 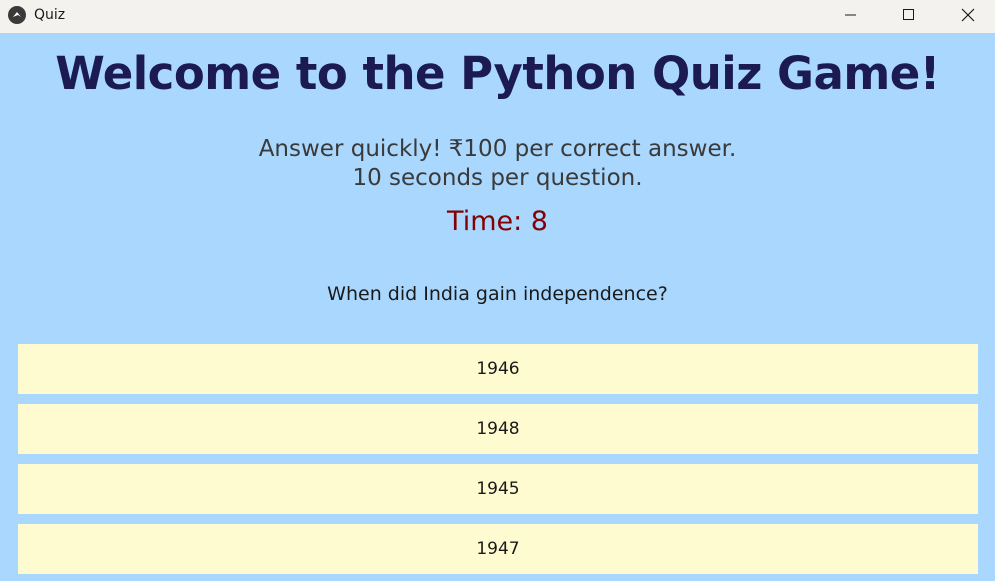 I want to click on title-bar: Quiz, so click(x=497, y=16).